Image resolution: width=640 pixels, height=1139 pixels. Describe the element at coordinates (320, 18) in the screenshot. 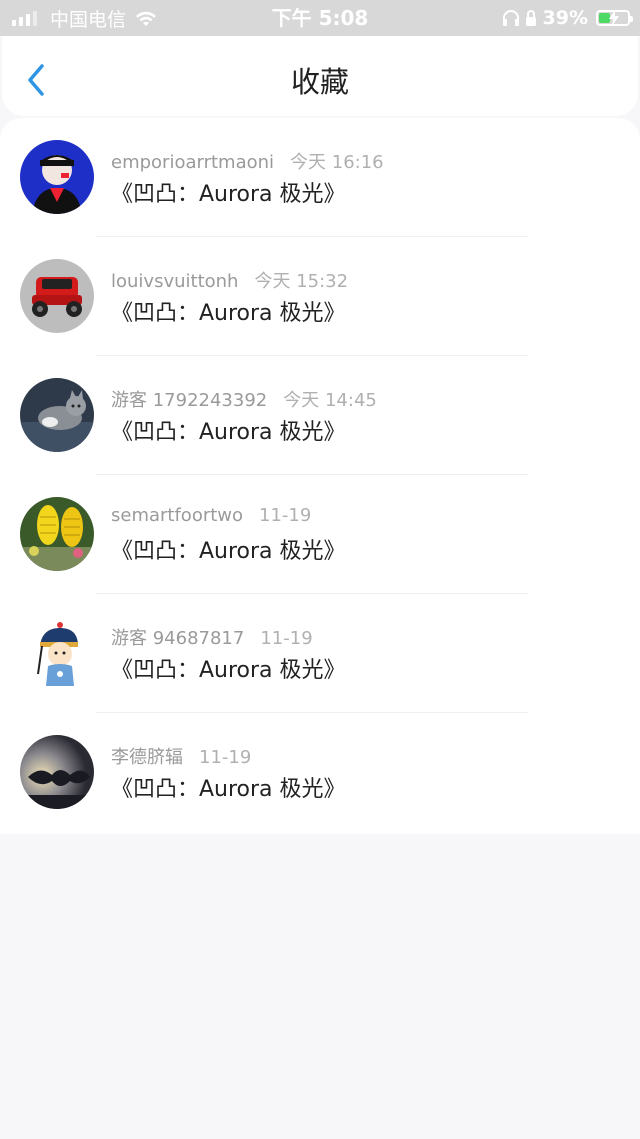

I see `status-bar: 中国电信 下午 5:08 39%` at that location.